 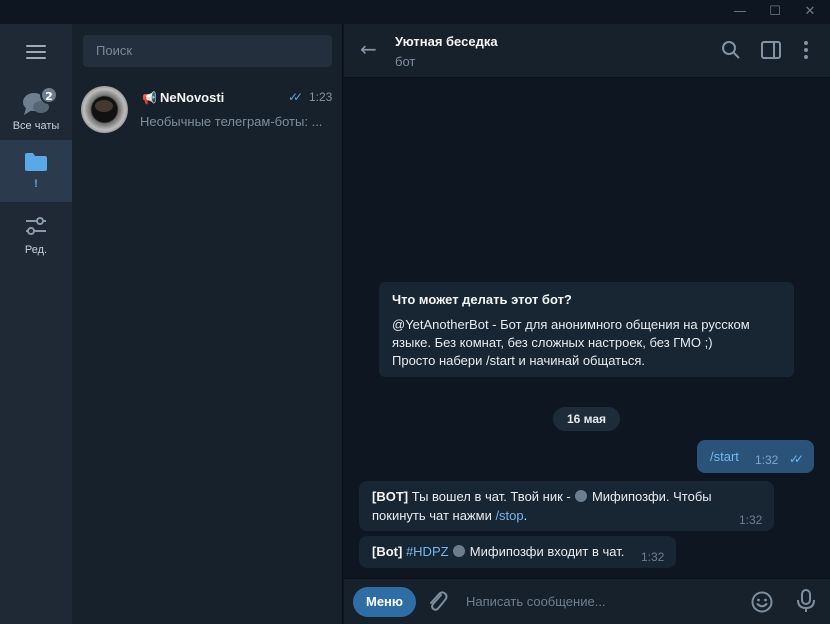 What do you see at coordinates (509, 515) in the screenshot?
I see `stop-command-link: /stop` at bounding box center [509, 515].